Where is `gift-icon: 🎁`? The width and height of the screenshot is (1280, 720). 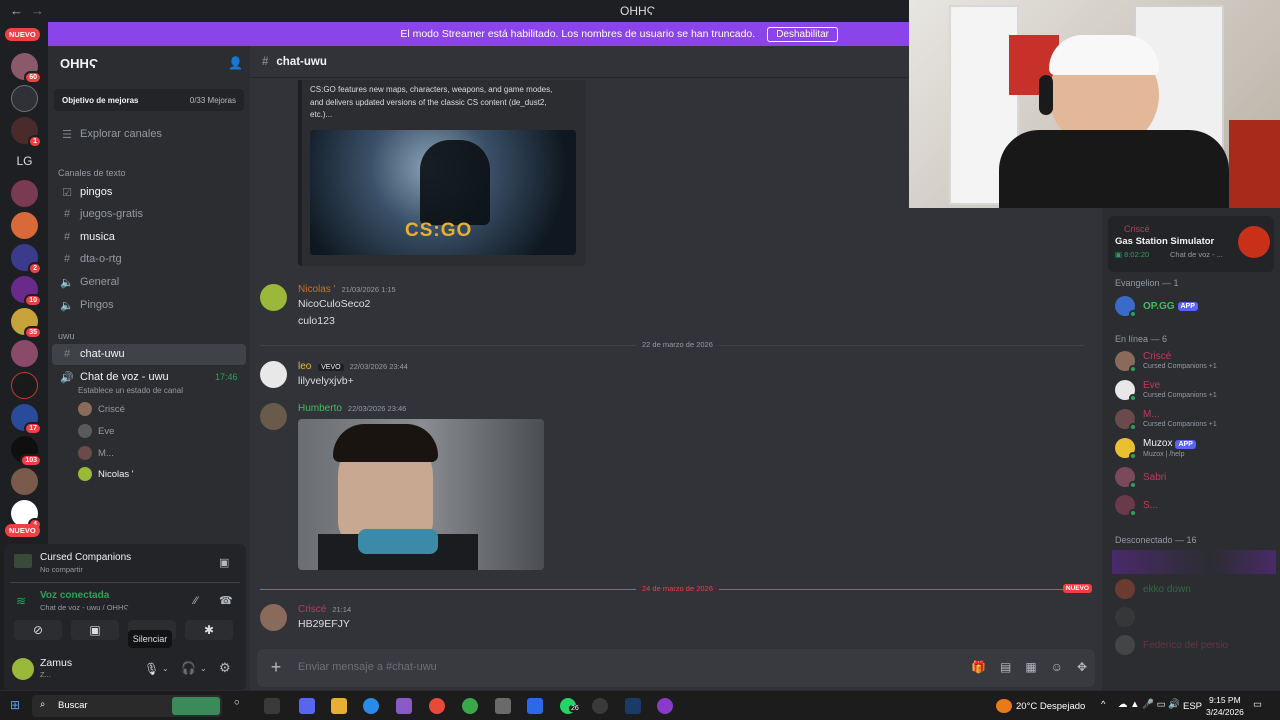
gift-icon: 🎁 is located at coordinates (978, 667).